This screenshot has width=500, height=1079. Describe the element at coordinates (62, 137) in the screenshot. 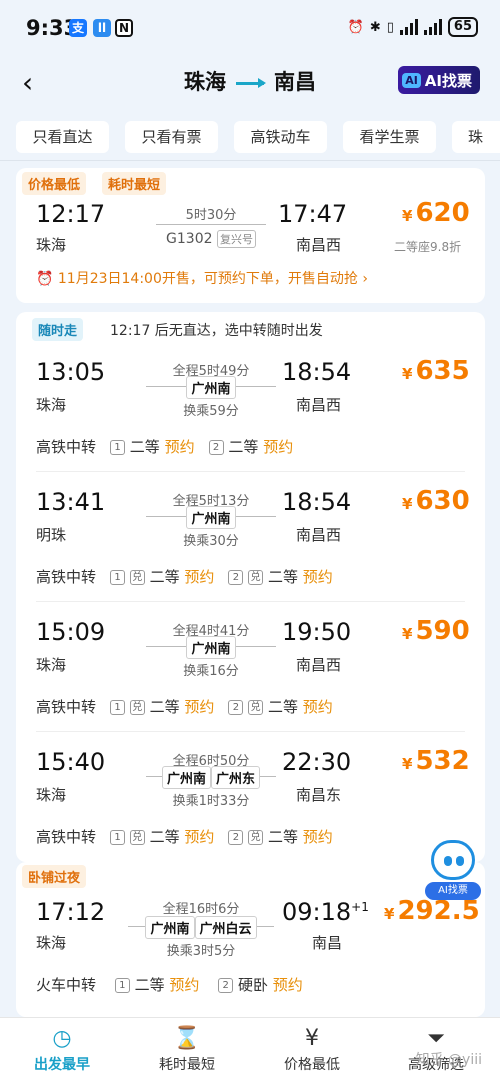

I see `chip-direct-only: 只看直达` at that location.